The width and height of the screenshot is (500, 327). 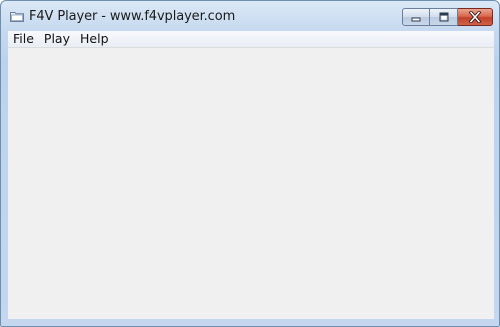 I want to click on close-button, so click(x=475, y=17).